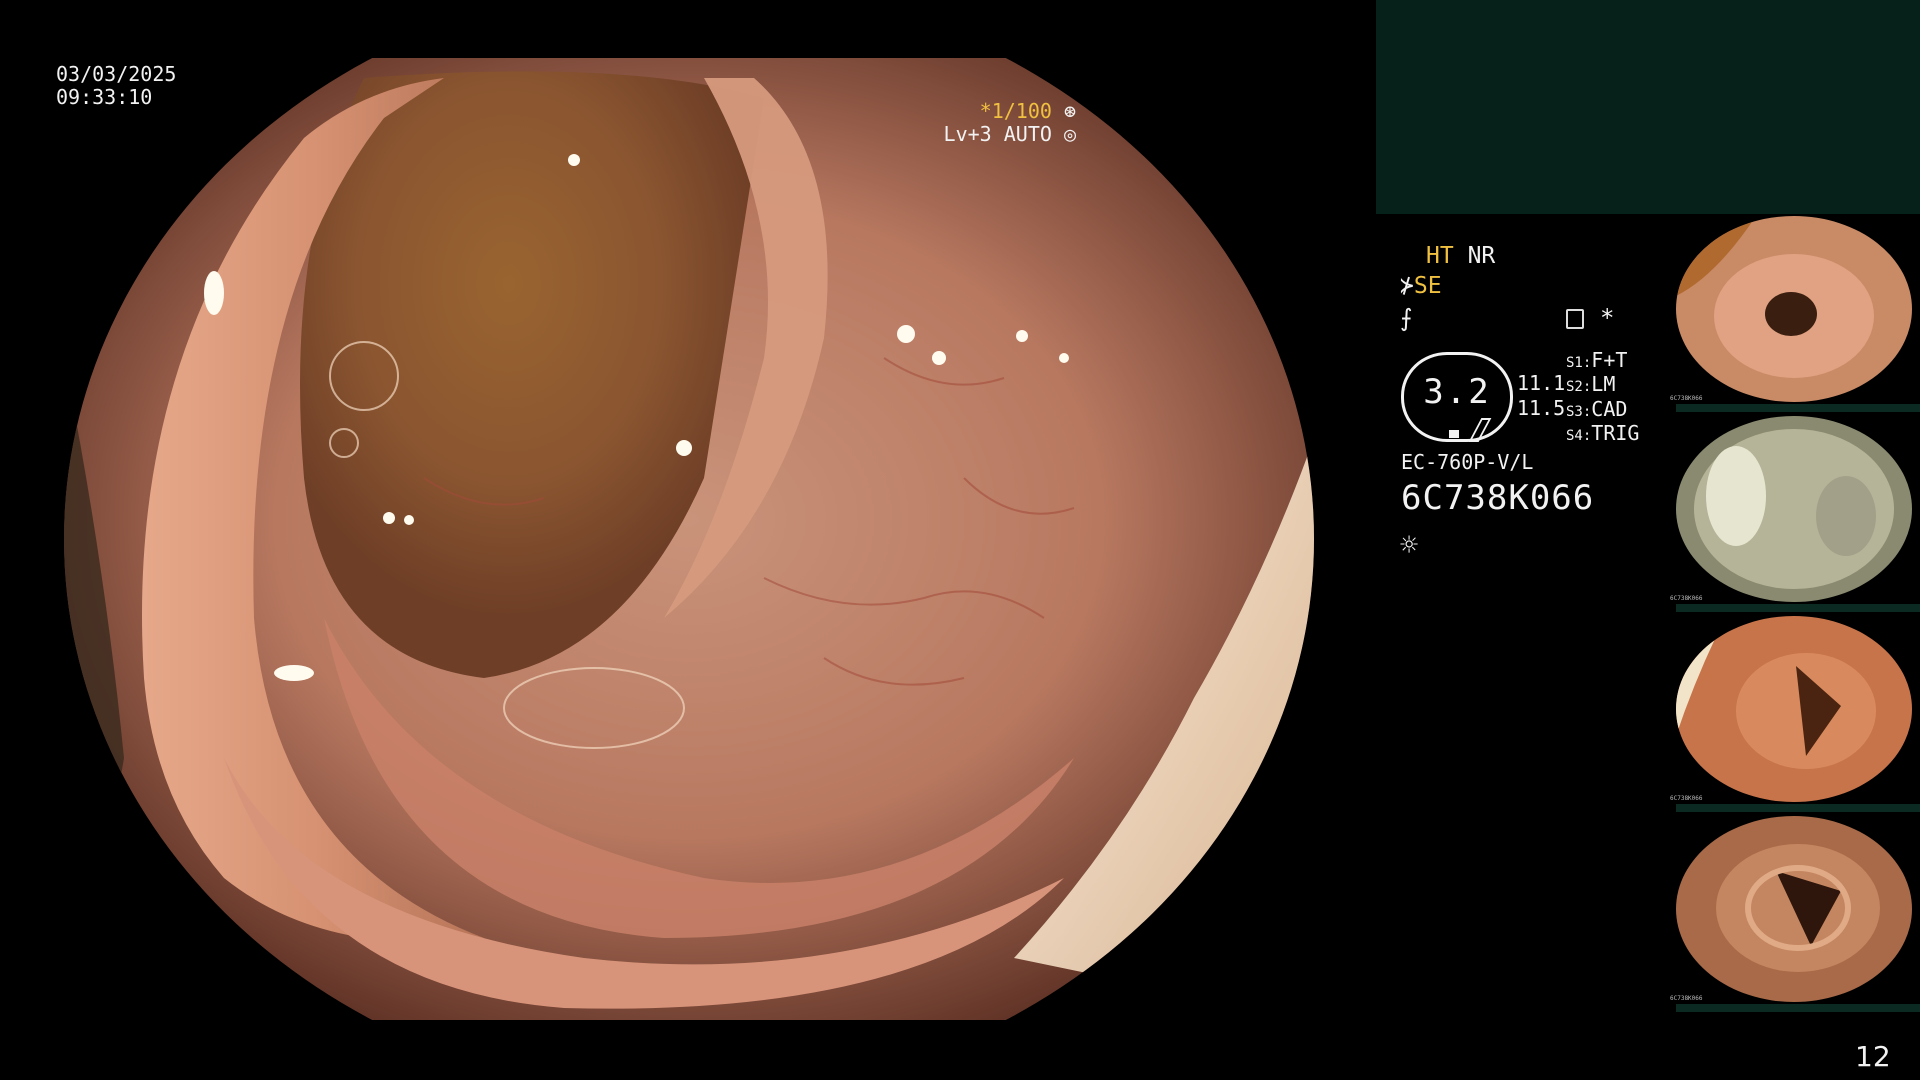 The image size is (1920, 1080). I want to click on zoom-marker, so click(1454, 434).